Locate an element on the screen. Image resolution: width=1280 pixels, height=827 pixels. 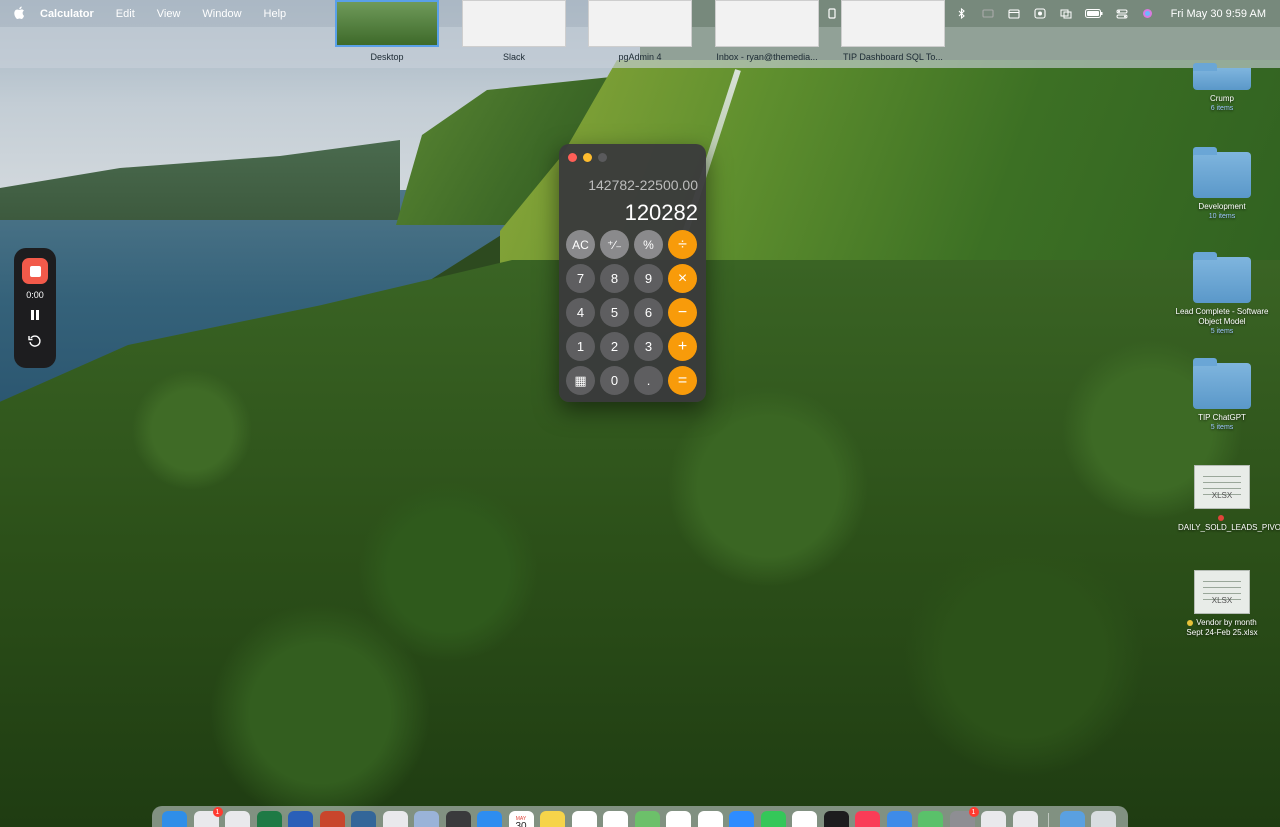
bluetooth-icon is located at coordinates (962, 13).